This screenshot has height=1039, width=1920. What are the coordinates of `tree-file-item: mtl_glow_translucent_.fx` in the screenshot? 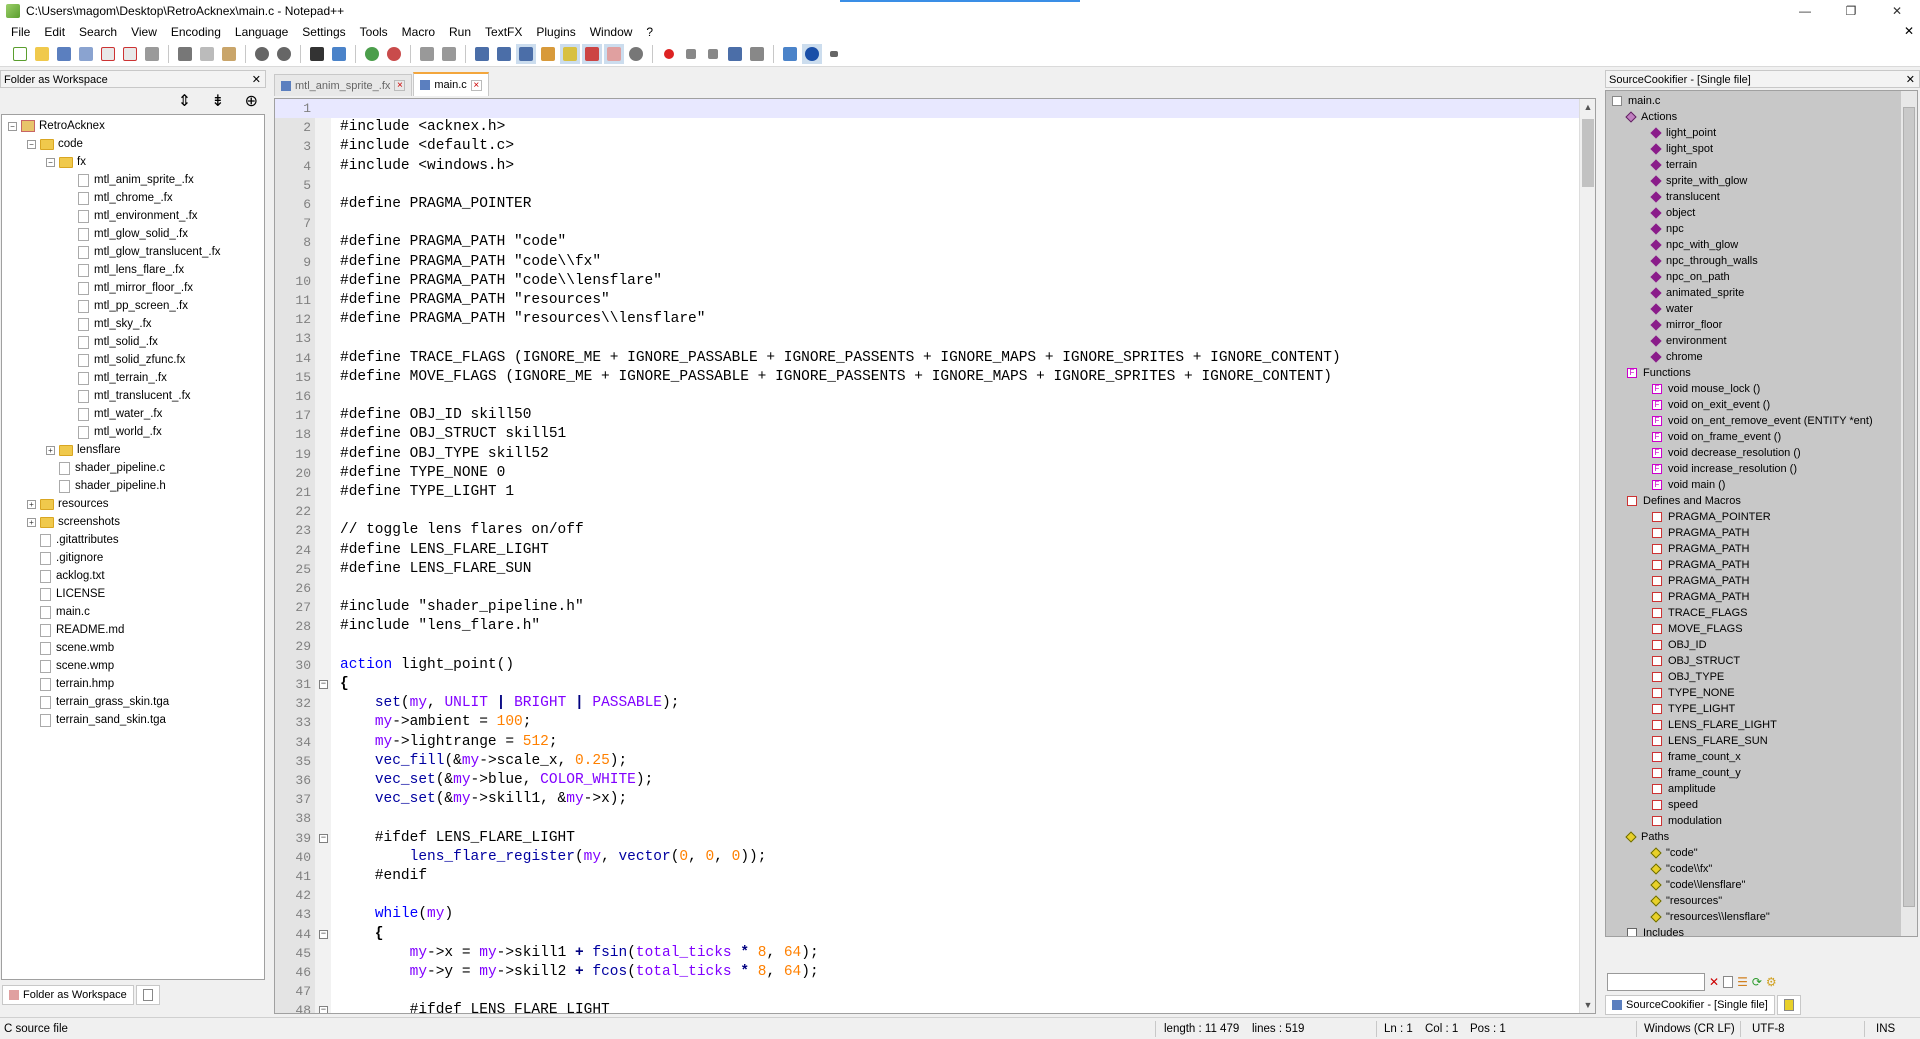 It's located at (143, 252).